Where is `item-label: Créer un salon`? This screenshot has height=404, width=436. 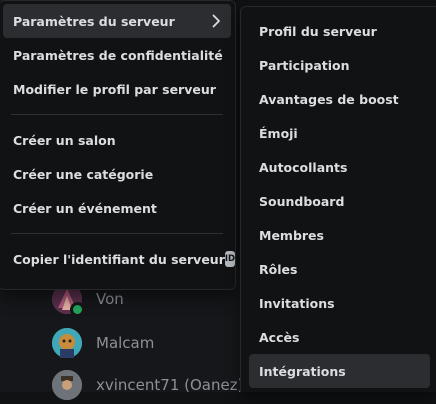
item-label: Créer un salon is located at coordinates (64, 140).